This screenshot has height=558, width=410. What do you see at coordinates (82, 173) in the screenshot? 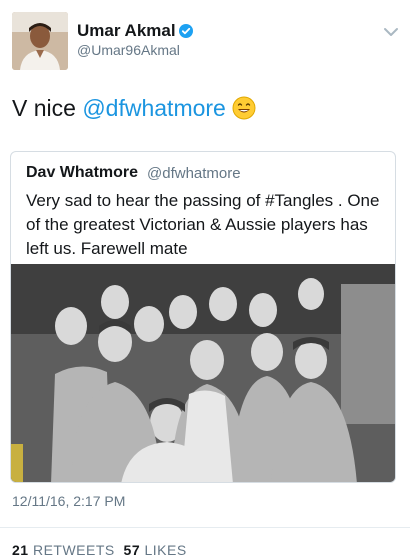
I see `quoted-author-name: Dav Whatmore` at bounding box center [82, 173].